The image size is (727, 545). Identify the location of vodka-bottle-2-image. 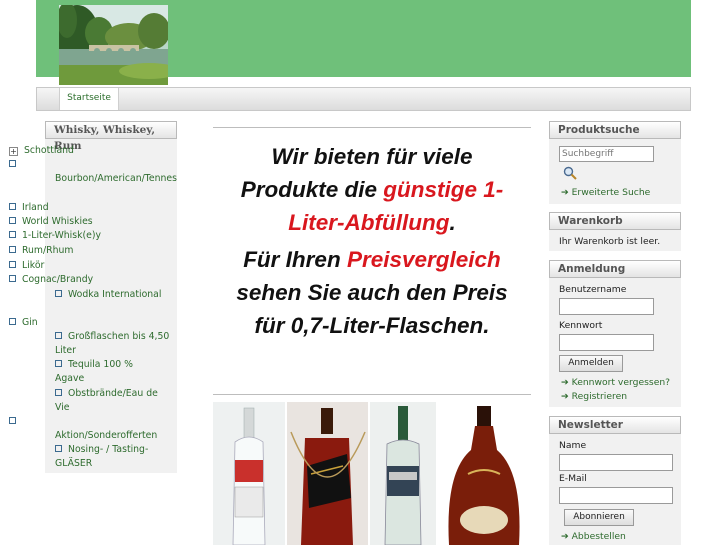
(403, 473).